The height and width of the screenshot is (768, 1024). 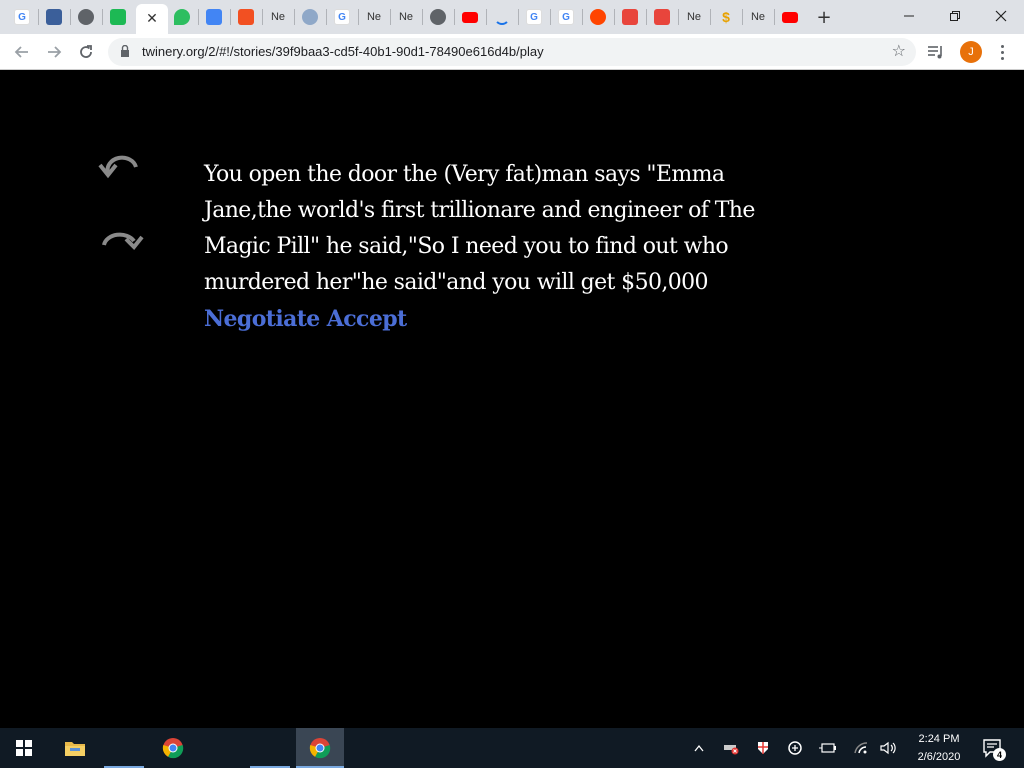 I want to click on system-clock: 2:24 PM 2/6/2020, so click(x=939, y=748).